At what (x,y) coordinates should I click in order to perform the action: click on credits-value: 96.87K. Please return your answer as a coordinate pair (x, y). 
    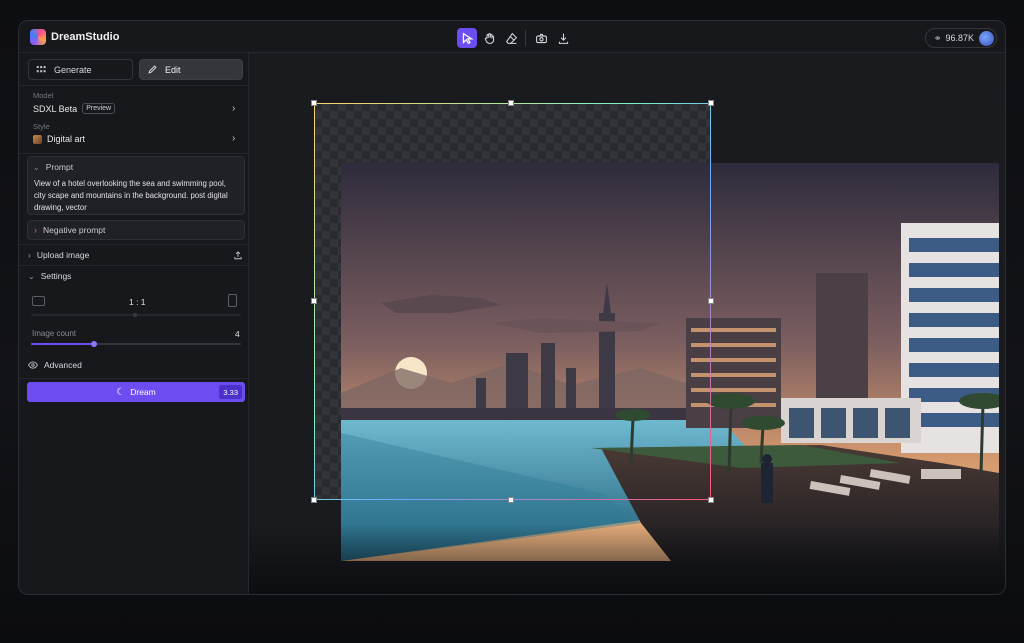
    Looking at the image, I should click on (959, 38).